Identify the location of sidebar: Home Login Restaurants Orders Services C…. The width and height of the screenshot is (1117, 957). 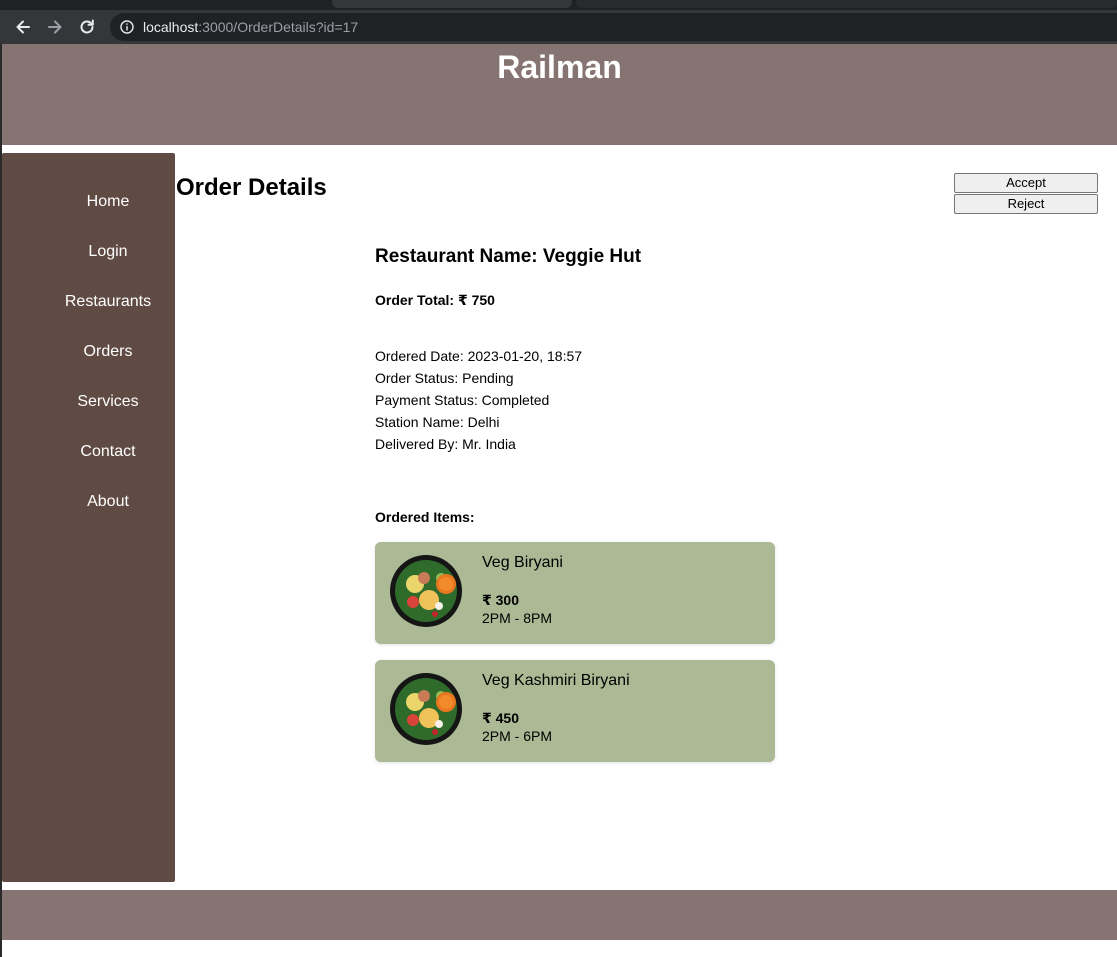
(88, 517).